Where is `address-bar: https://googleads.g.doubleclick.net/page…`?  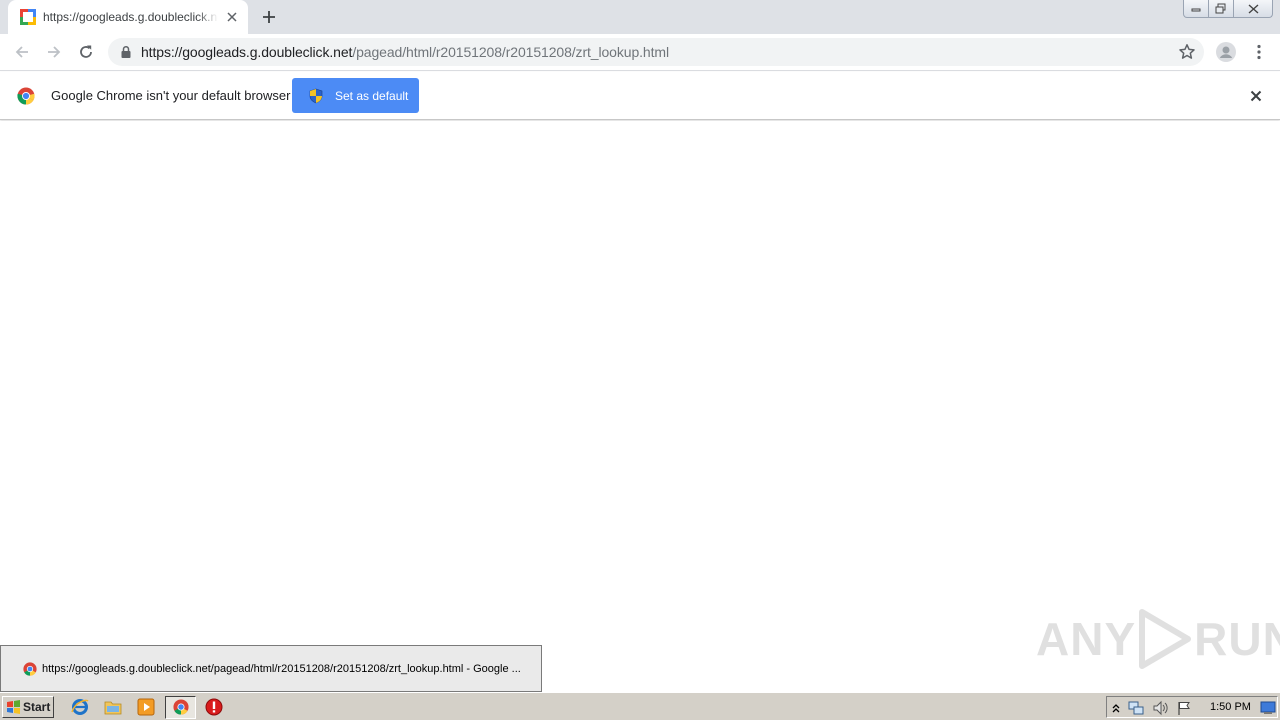
address-bar: https://googleads.g.doubleclick.net/page… is located at coordinates (656, 52).